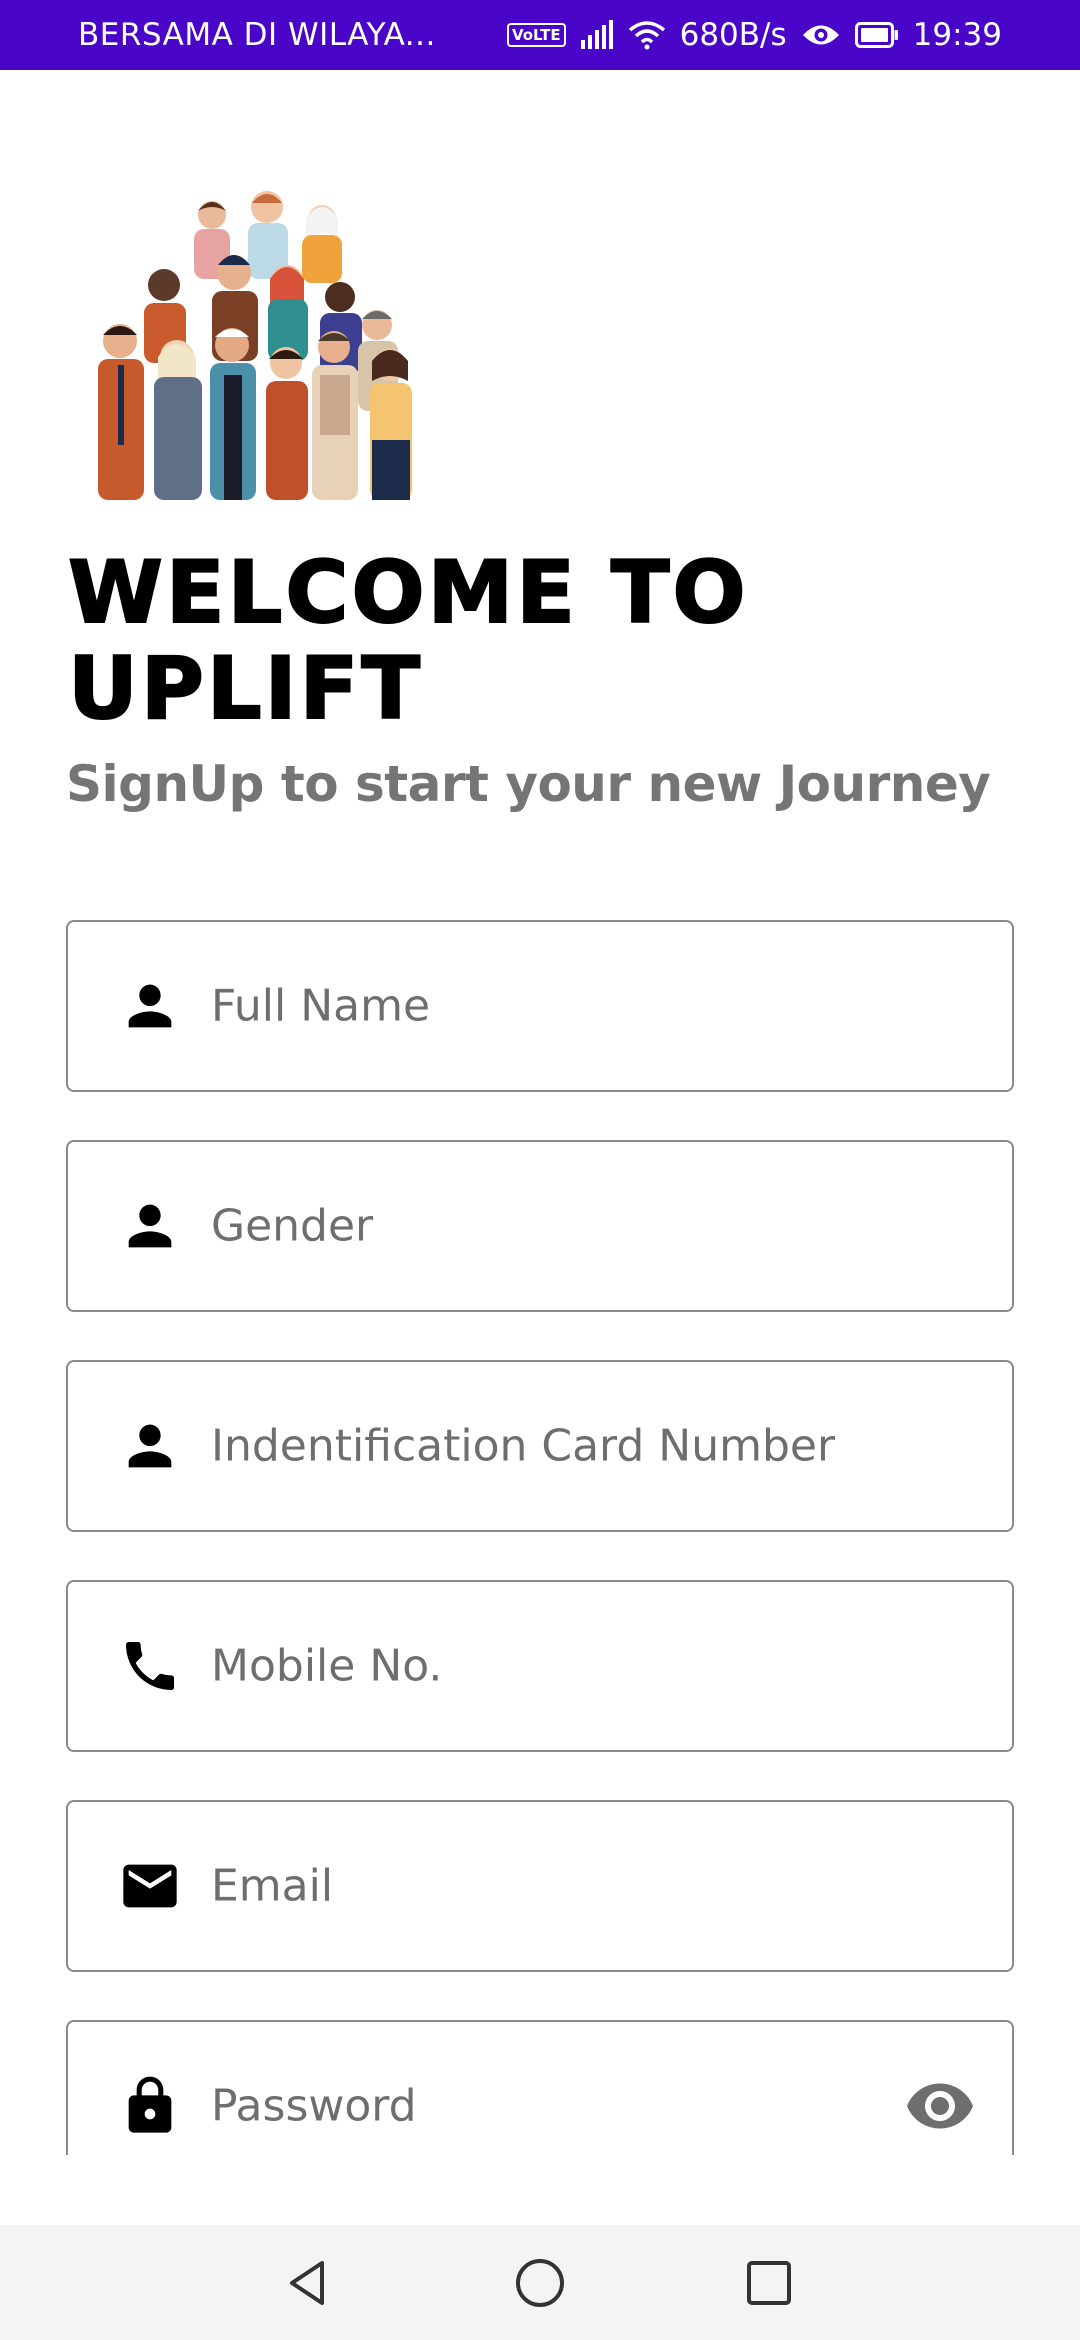 The image size is (1080, 2340). Describe the element at coordinates (262, 342) in the screenshot. I see `people-illustration` at that location.